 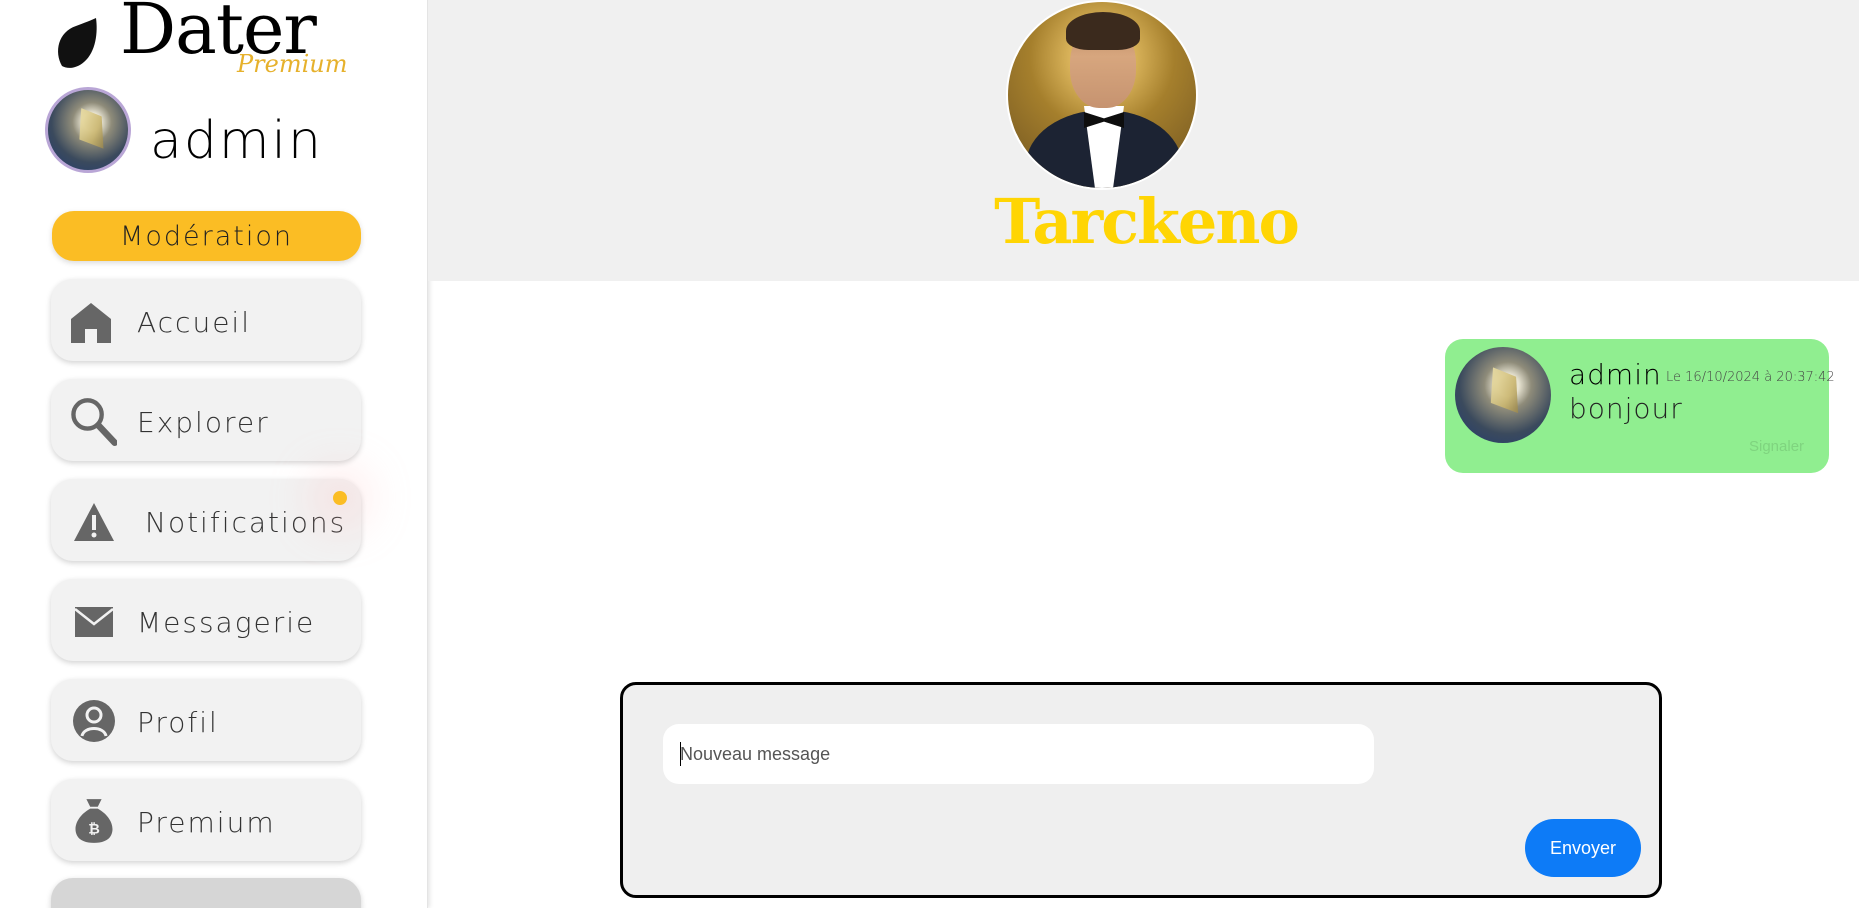 I want to click on report-message-link: Signaler, so click(x=1776, y=446).